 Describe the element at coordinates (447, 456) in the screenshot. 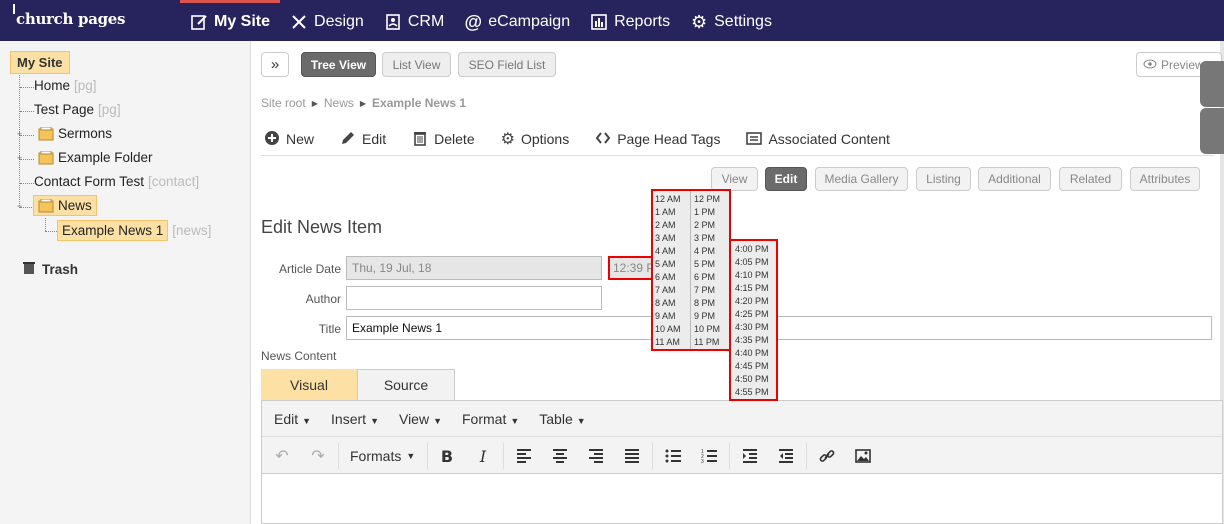

I see `bold-icon: B` at that location.